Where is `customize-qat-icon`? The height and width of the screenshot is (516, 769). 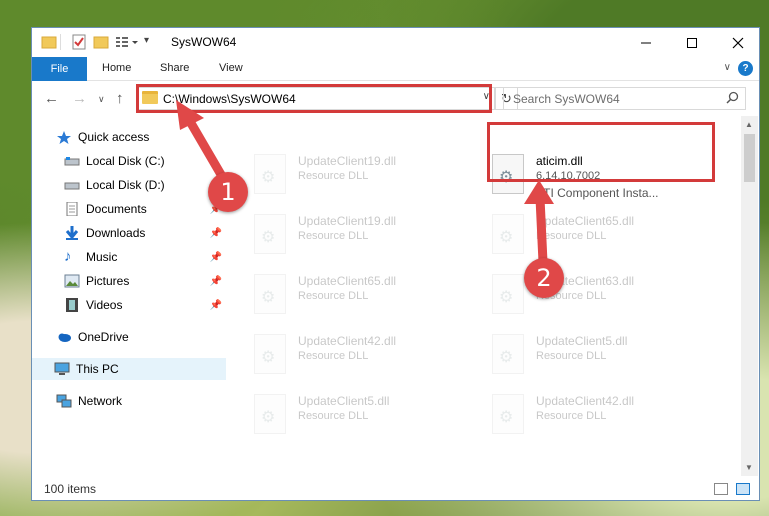 customize-qat-icon is located at coordinates (126, 42).